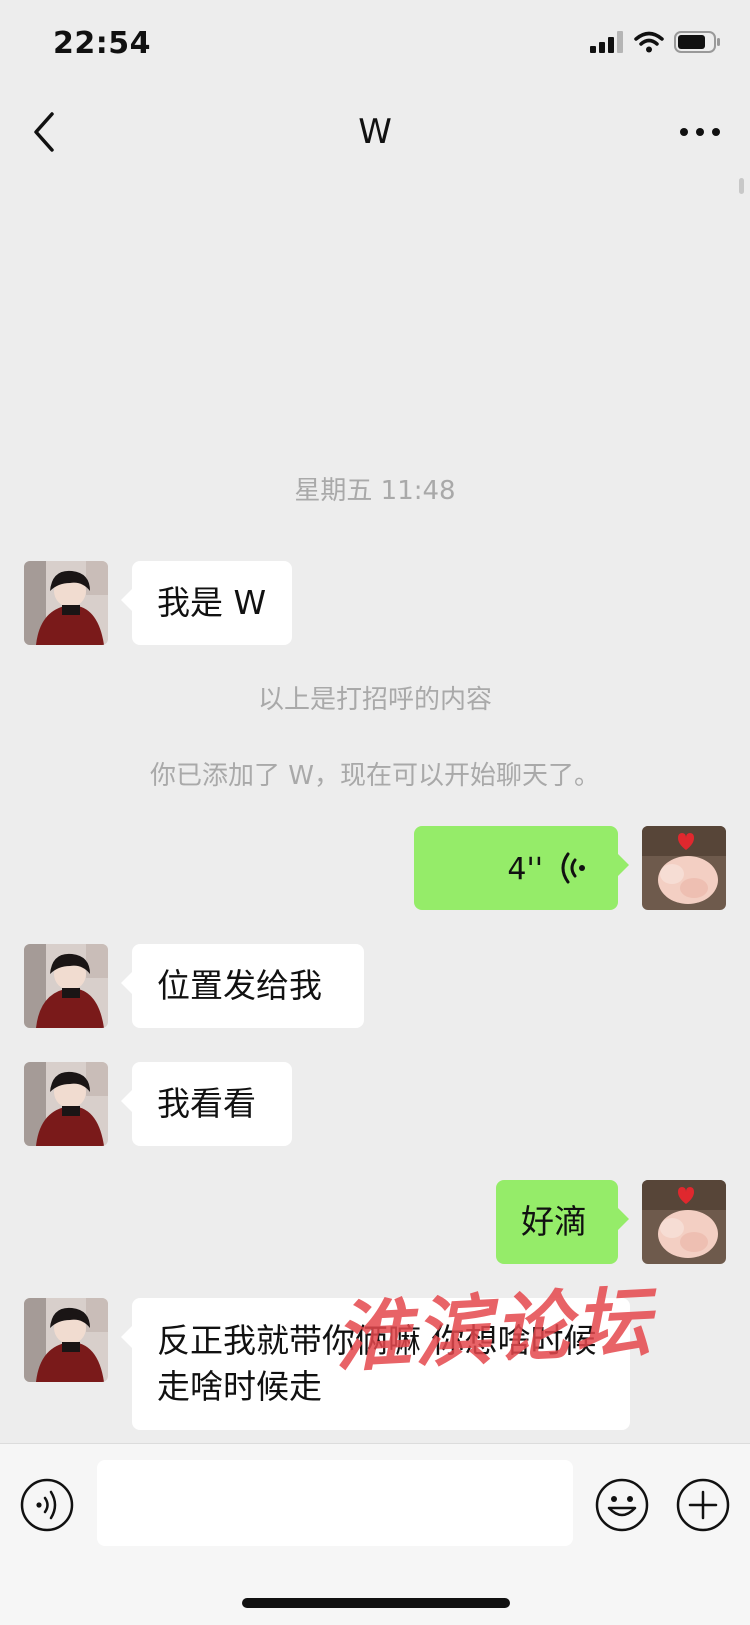 The height and width of the screenshot is (1625, 750). I want to click on more-button, so click(700, 132).